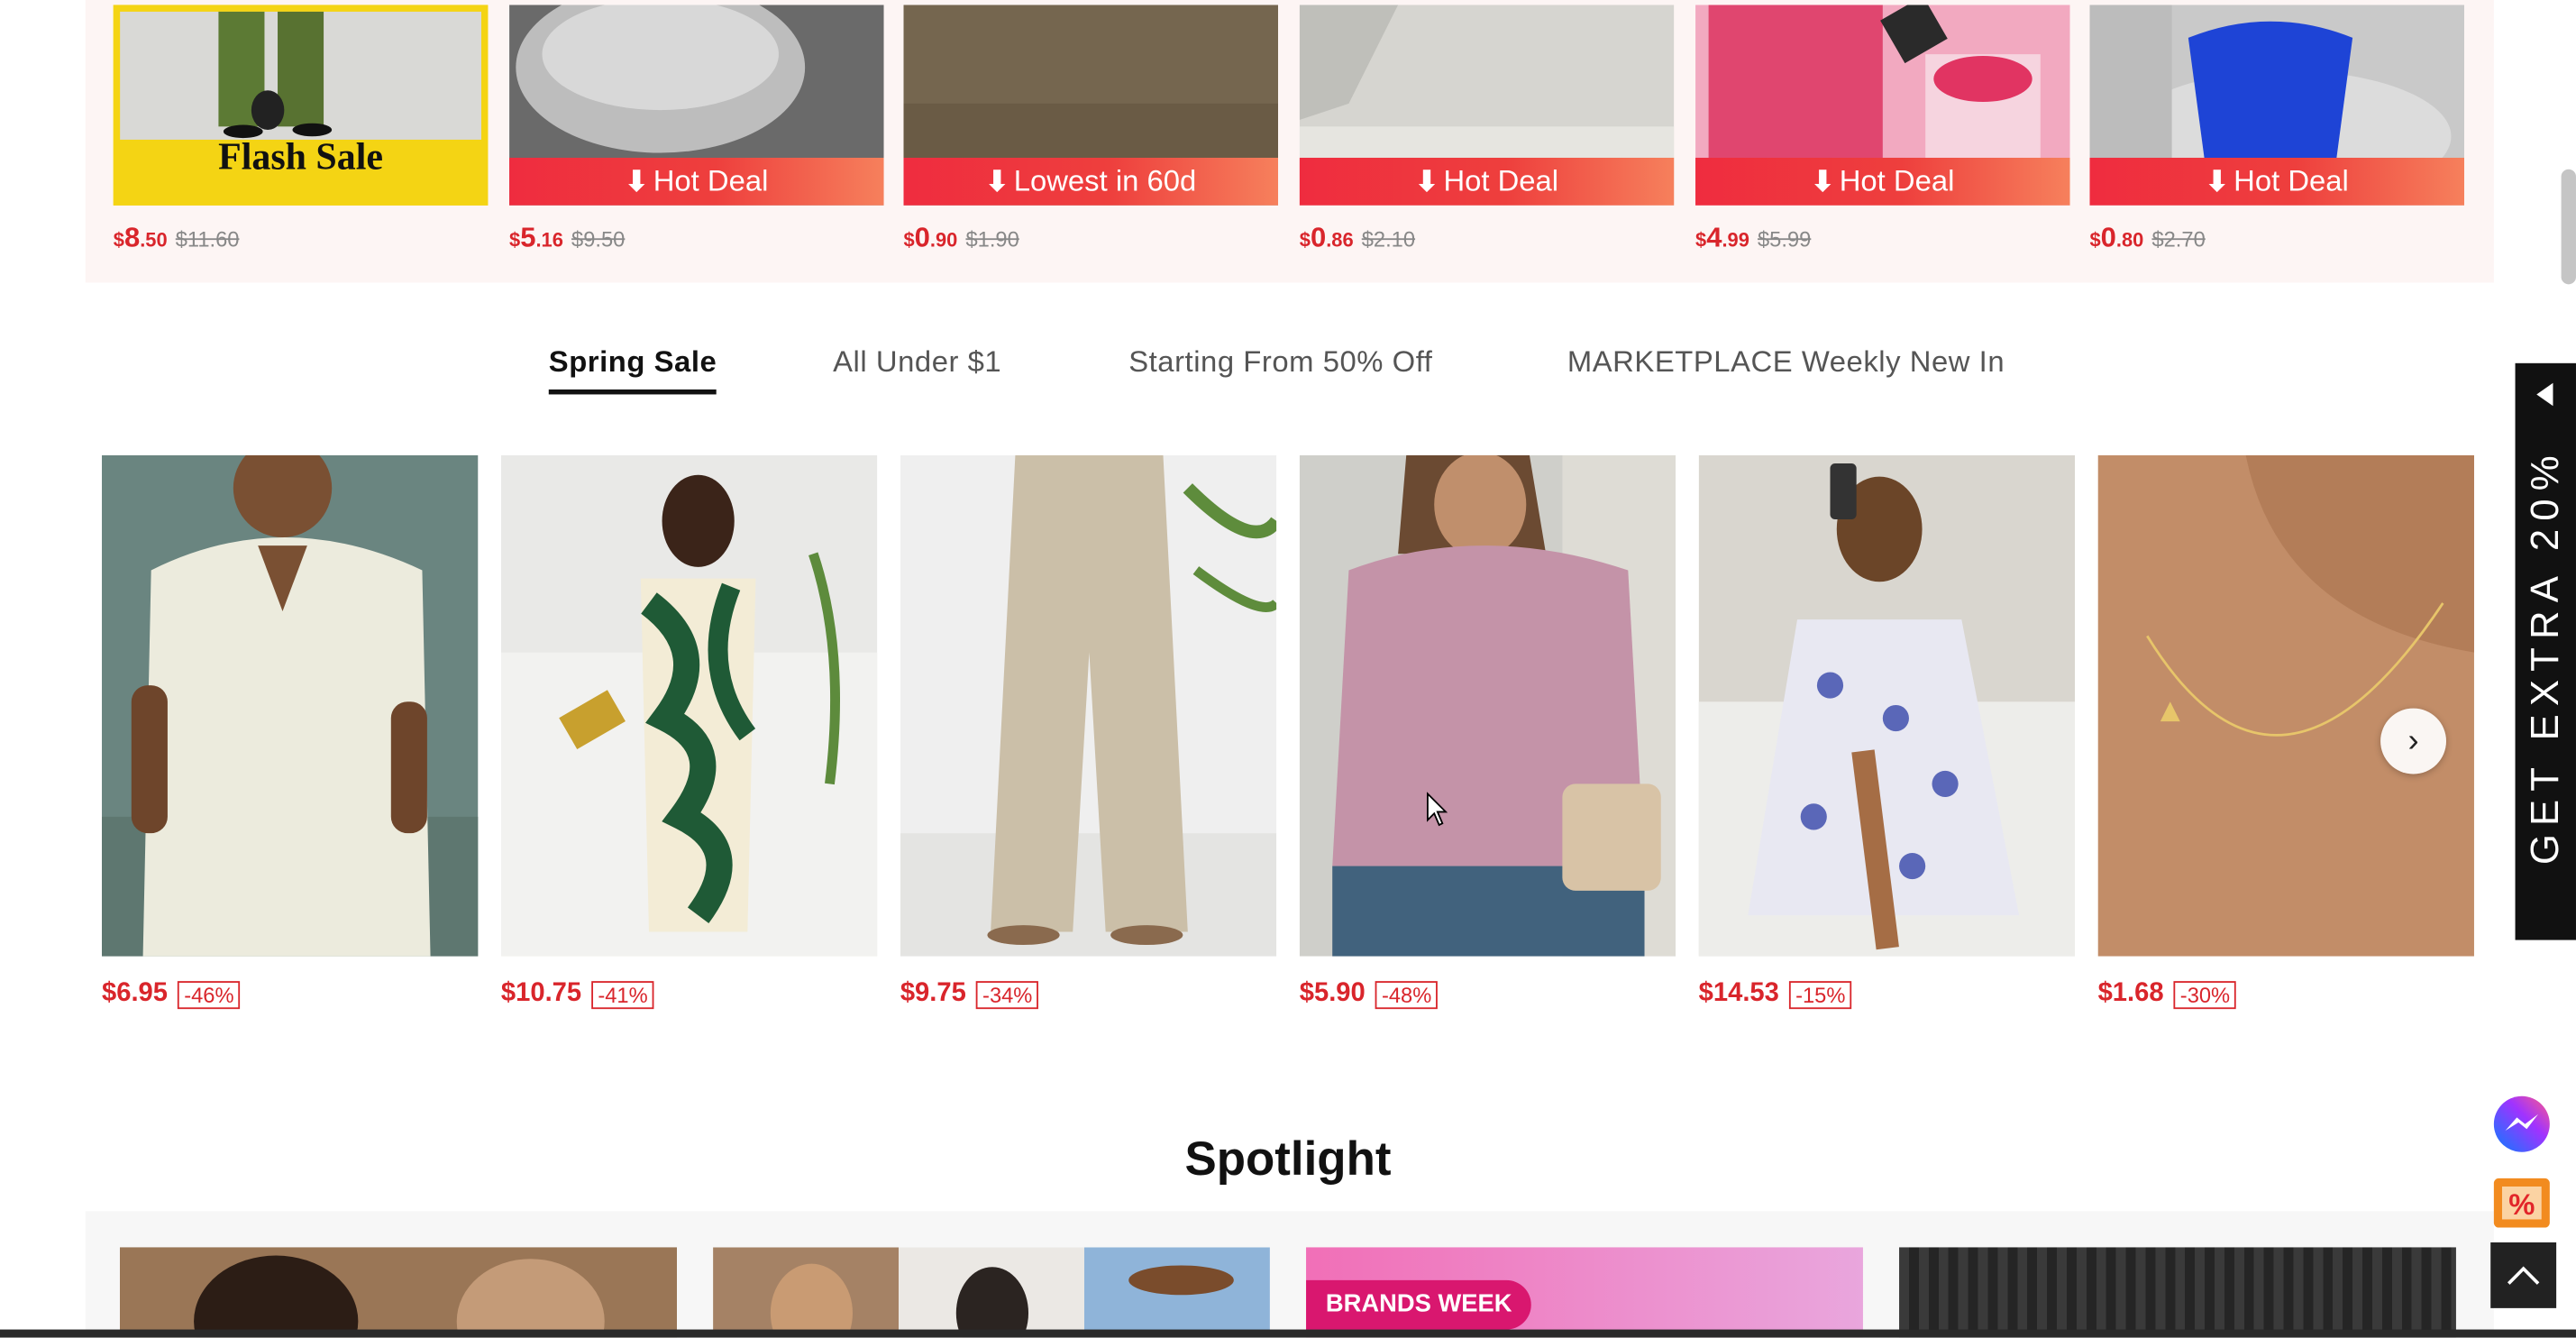 The height and width of the screenshot is (1338, 2576). Describe the element at coordinates (1887, 994) in the screenshot. I see `product-price: $14.53 -15%` at that location.